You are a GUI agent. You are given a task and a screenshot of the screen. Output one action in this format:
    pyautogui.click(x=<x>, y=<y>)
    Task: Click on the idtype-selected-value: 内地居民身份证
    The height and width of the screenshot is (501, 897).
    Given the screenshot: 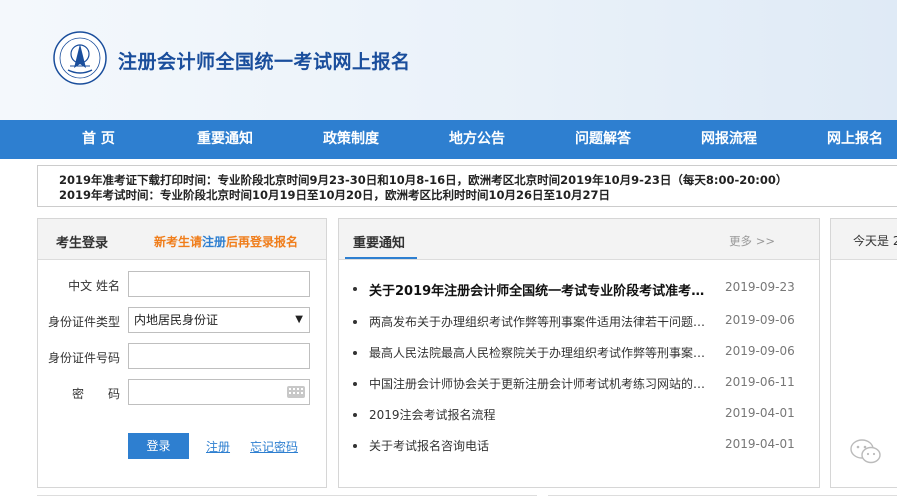 What is the action you would take?
    pyautogui.click(x=176, y=320)
    